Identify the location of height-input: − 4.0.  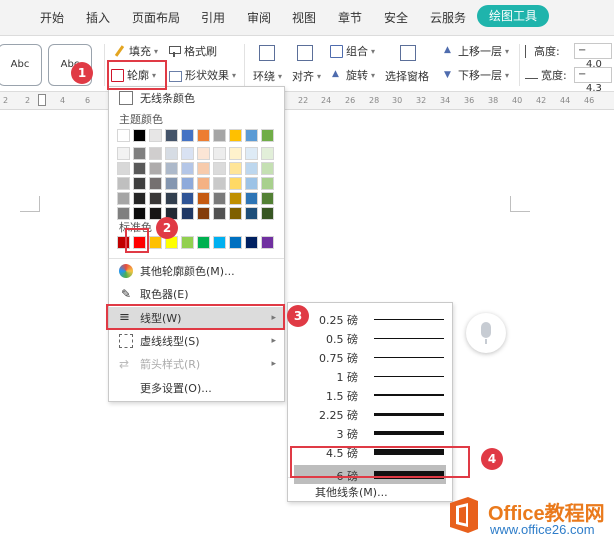
(593, 56).